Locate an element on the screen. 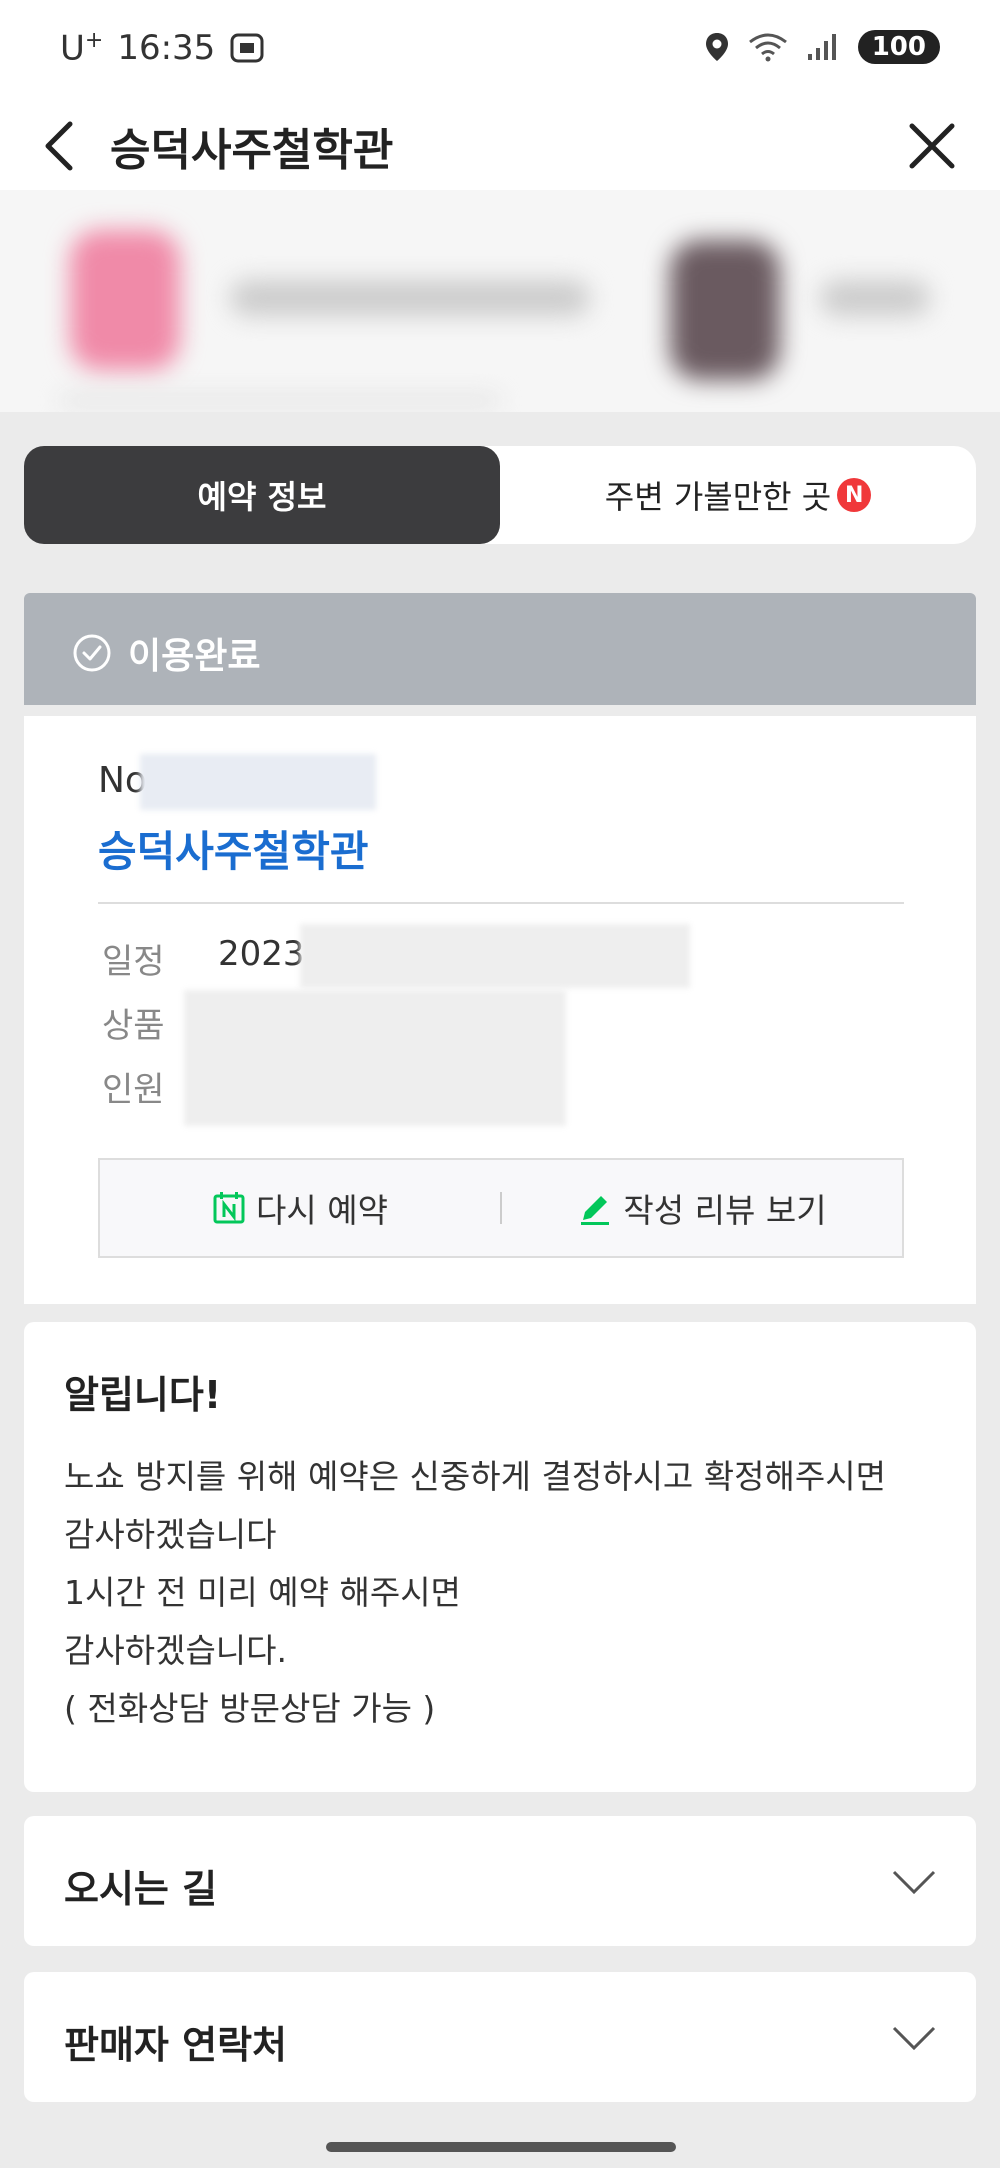  schedule-value: 2023 is located at coordinates (261, 954).